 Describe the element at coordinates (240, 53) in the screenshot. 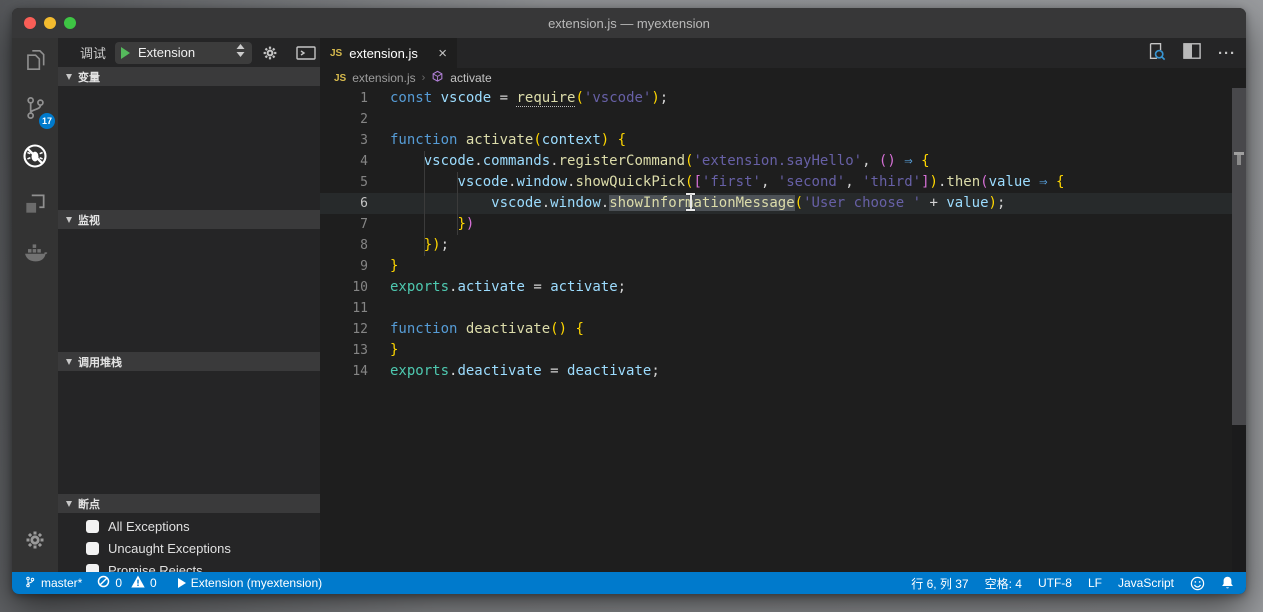

I see `updown-arrows-icon` at that location.